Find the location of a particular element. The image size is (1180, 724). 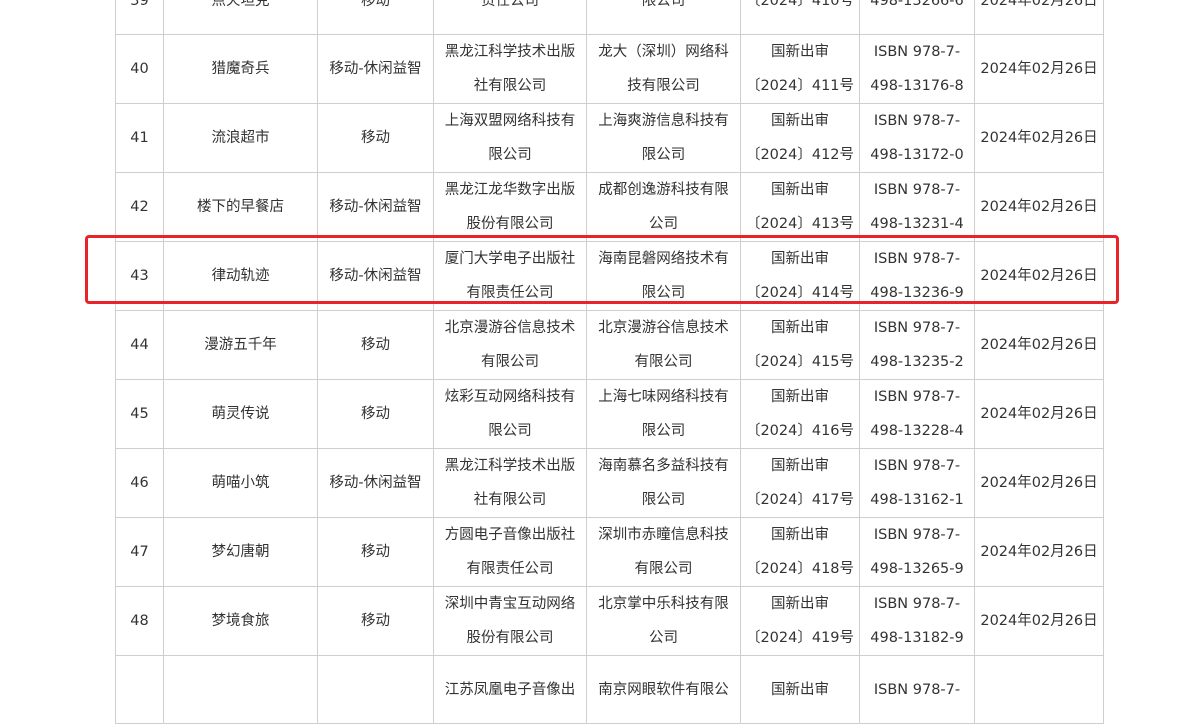

cell-publisher-line: 社有限公司 is located at coordinates (510, 86).